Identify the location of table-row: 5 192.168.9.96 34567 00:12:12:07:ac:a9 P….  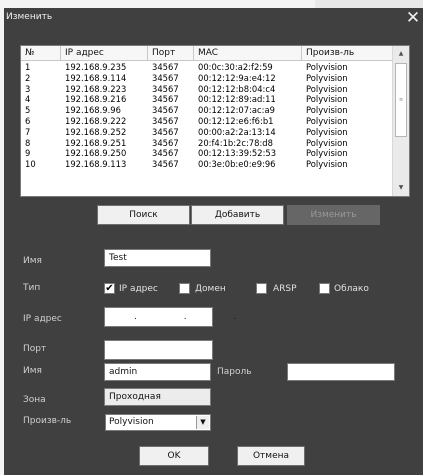
(207, 110).